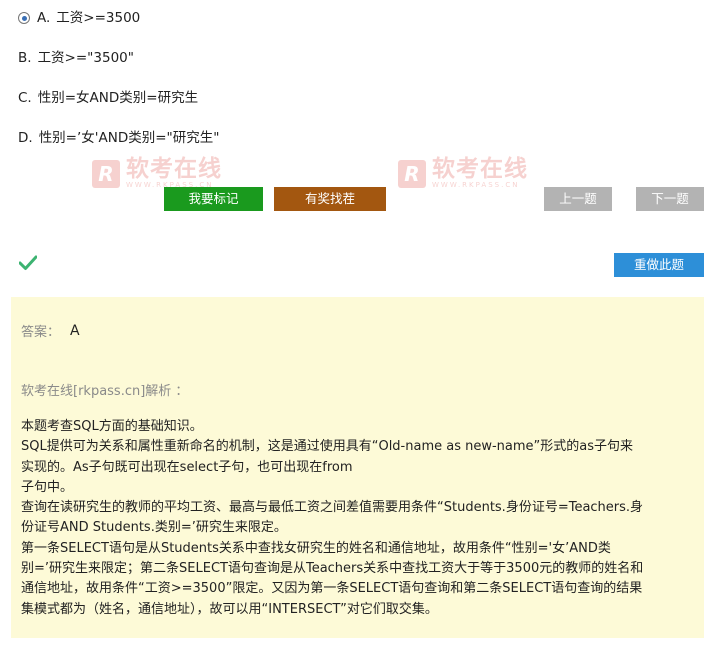  What do you see at coordinates (85, 58) in the screenshot?
I see `option-text: 工资>="3500"` at bounding box center [85, 58].